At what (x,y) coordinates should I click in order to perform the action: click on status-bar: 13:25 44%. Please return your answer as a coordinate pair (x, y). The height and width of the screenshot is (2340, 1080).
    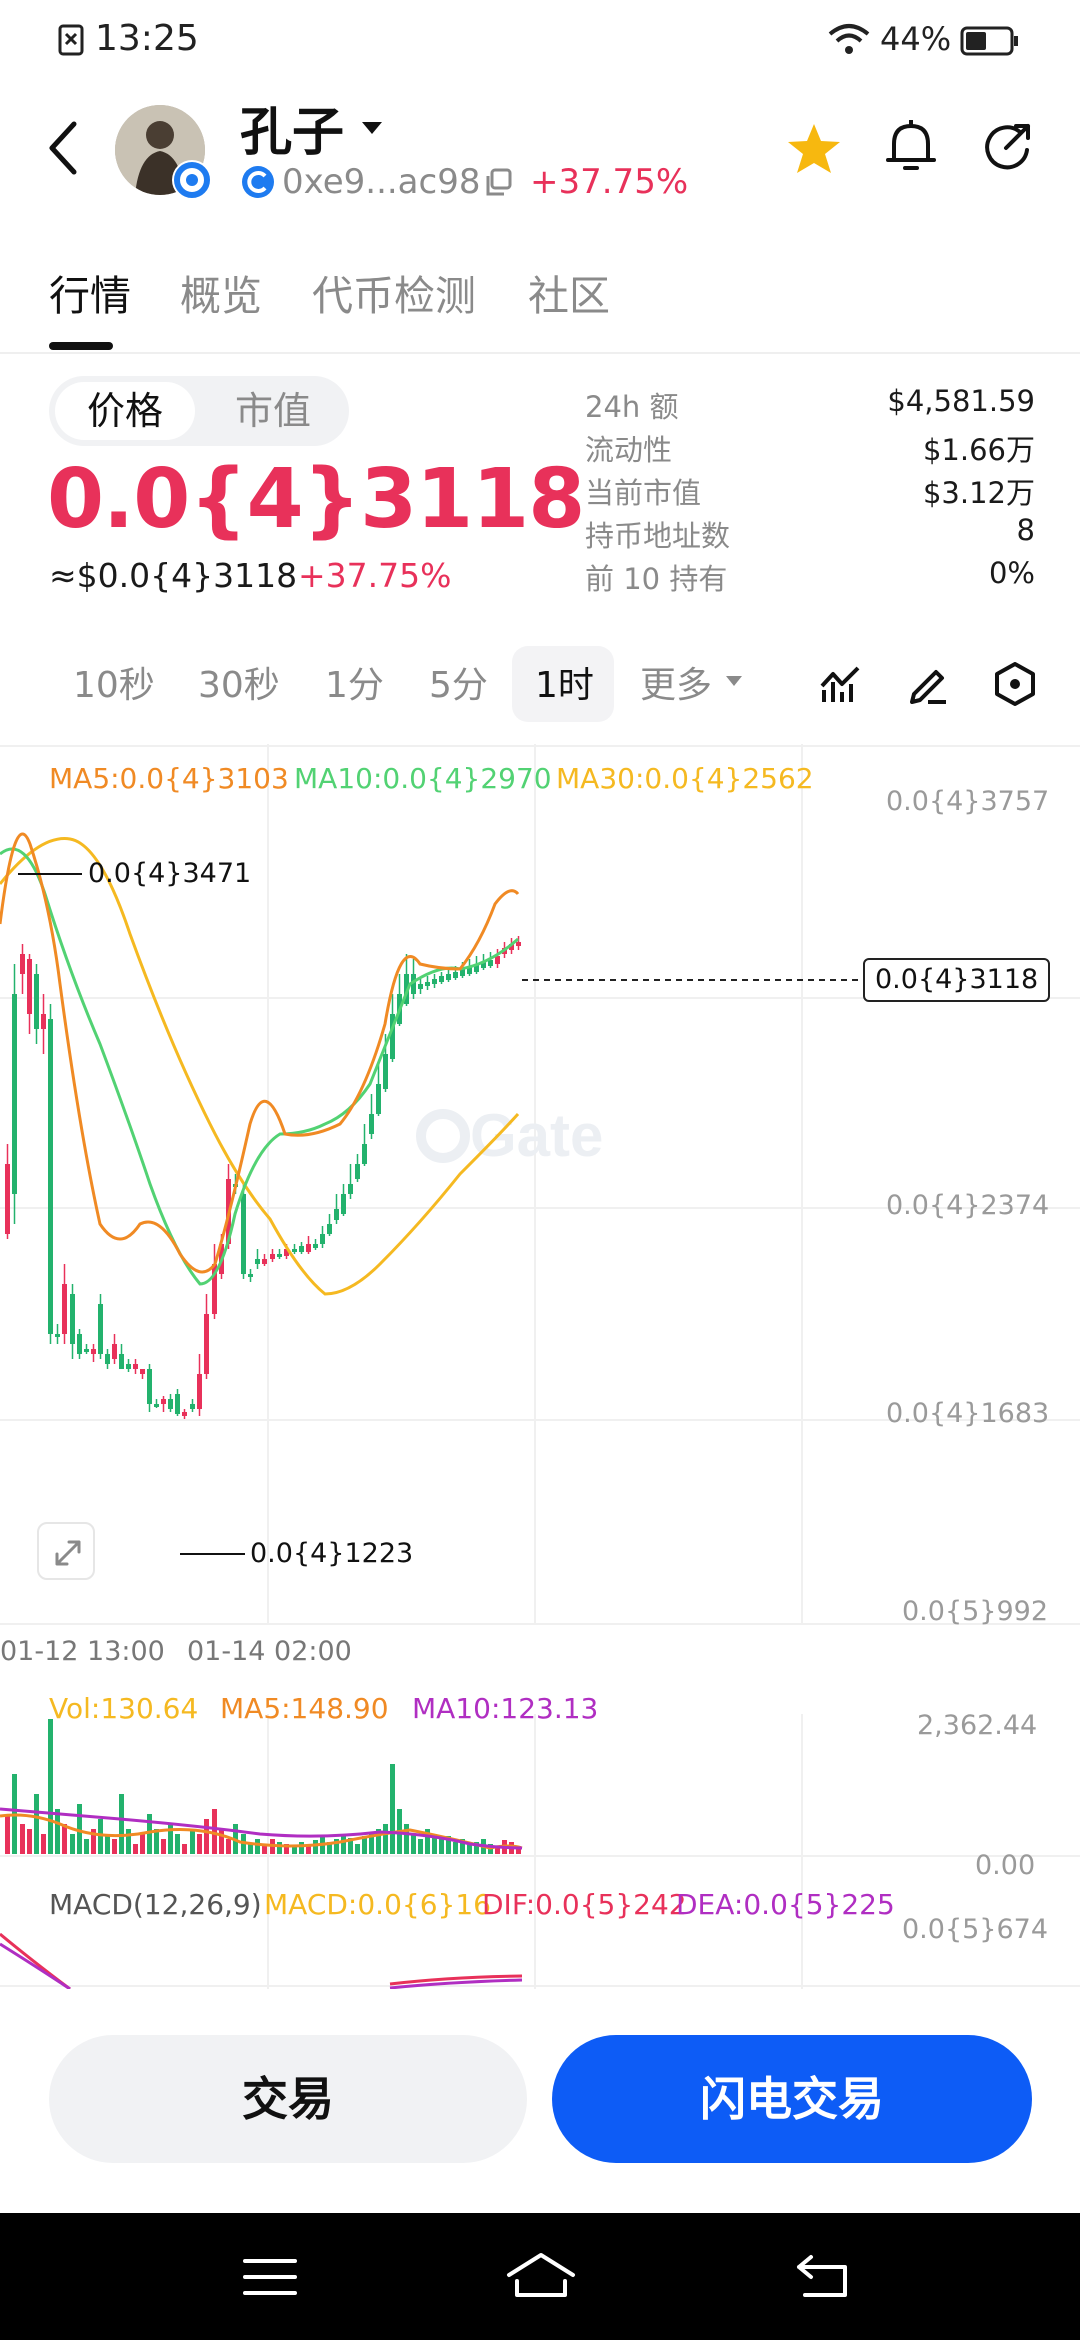
    Looking at the image, I should click on (540, 40).